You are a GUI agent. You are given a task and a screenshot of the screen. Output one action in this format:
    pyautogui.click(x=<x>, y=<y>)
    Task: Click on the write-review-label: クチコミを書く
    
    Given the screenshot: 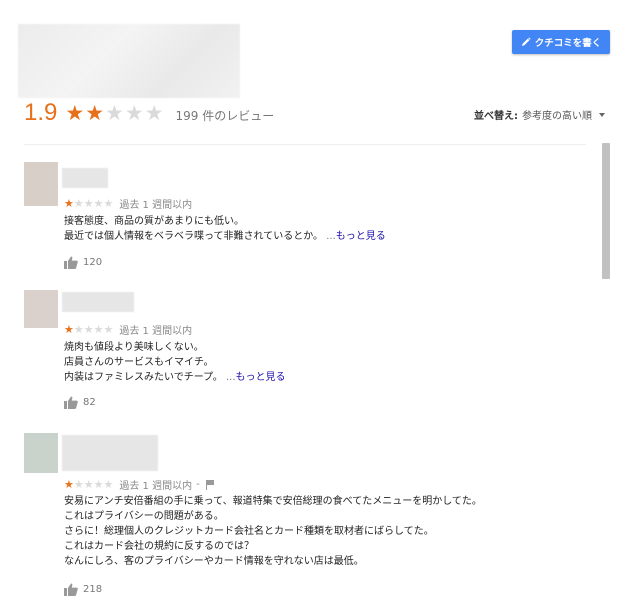 What is the action you would take?
    pyautogui.click(x=568, y=43)
    